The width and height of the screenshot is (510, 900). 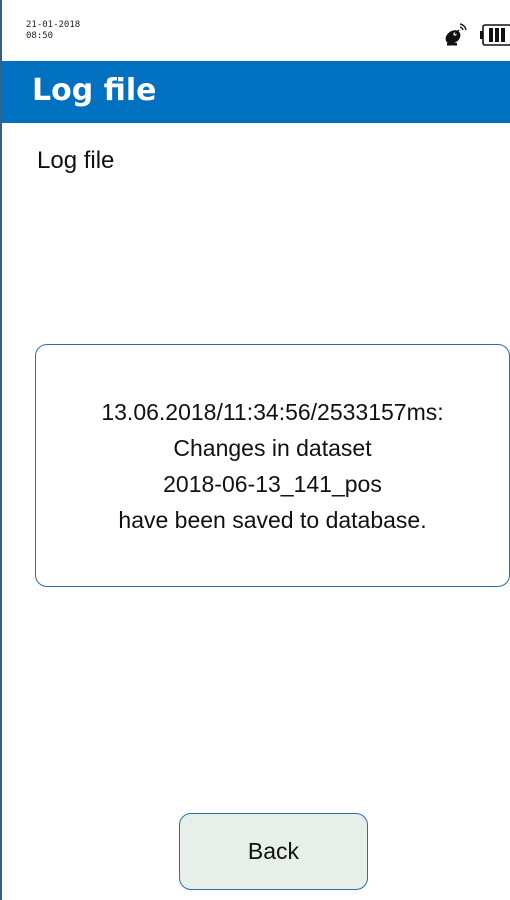 What do you see at coordinates (256, 92) in the screenshot?
I see `title-bar: Log file` at bounding box center [256, 92].